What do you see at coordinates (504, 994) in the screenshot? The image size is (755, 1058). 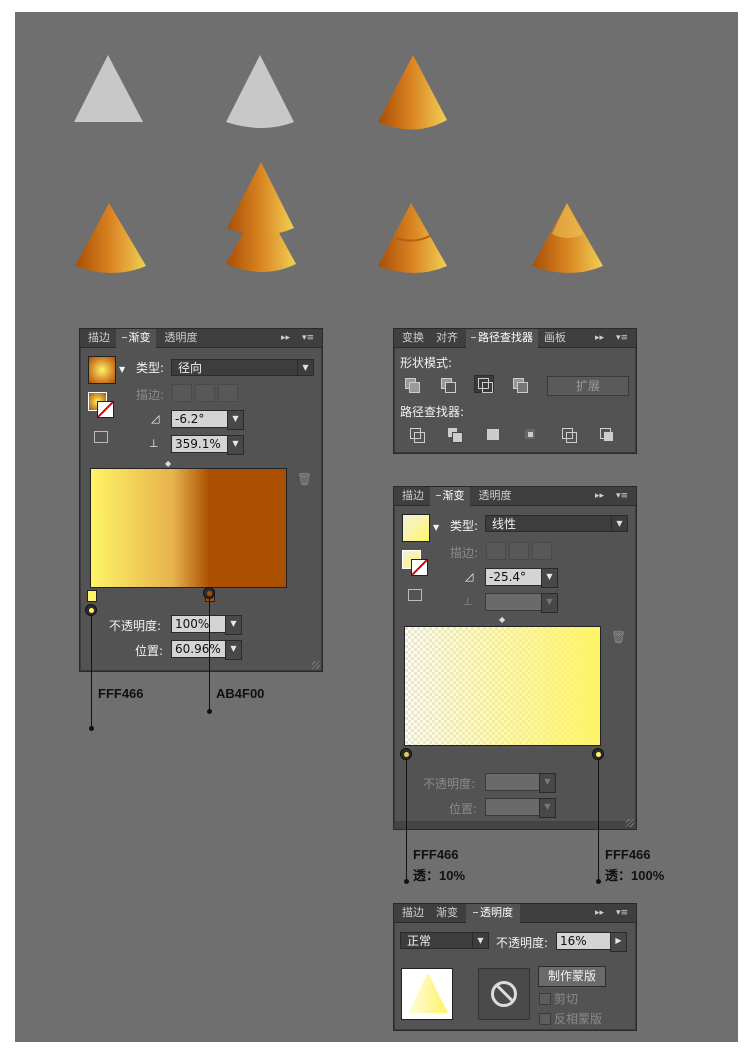 I see `mask-thumbnail` at bounding box center [504, 994].